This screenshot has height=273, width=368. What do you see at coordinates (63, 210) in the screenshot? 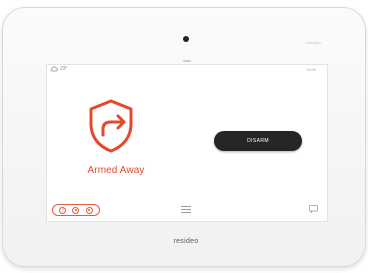
I see `emergency-icon` at bounding box center [63, 210].